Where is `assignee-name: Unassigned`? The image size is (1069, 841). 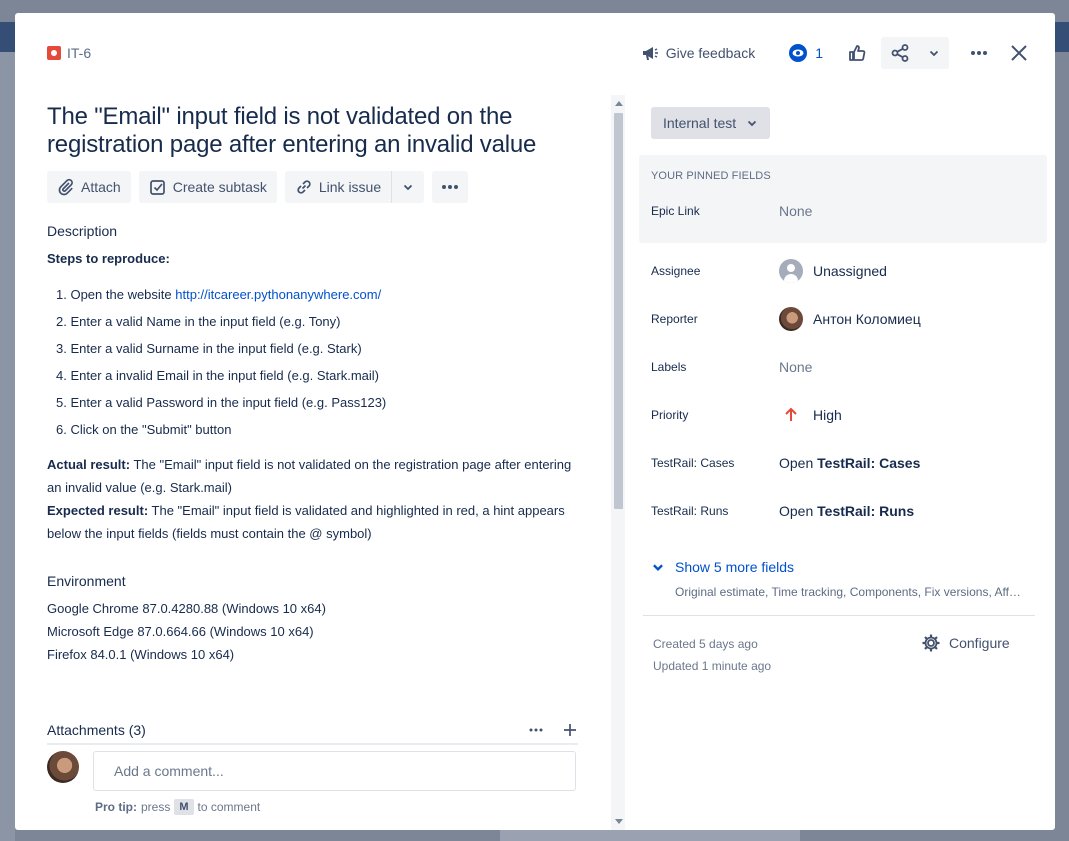 assignee-name: Unassigned is located at coordinates (850, 271).